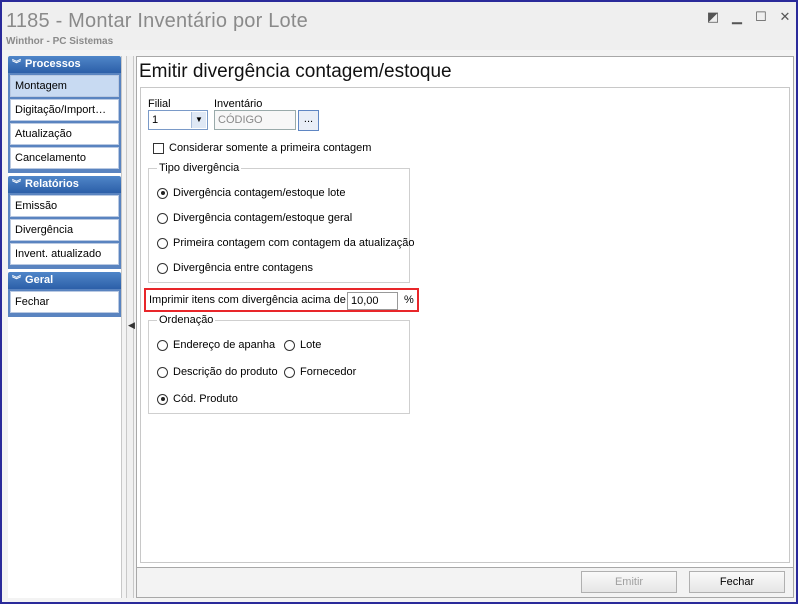  What do you see at coordinates (328, 372) in the screenshot?
I see `radio-label: Fornecedor` at bounding box center [328, 372].